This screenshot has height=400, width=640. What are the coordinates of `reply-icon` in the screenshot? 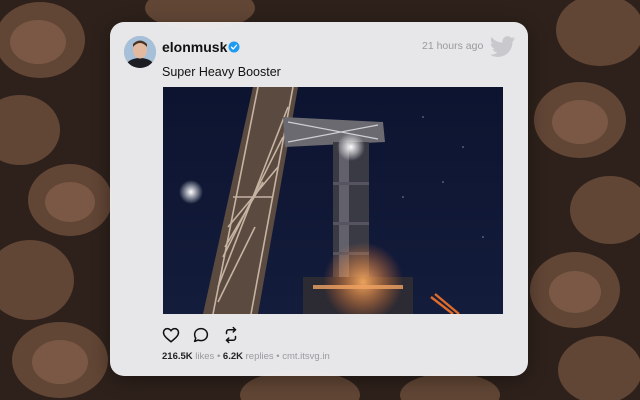 It's located at (201, 335).